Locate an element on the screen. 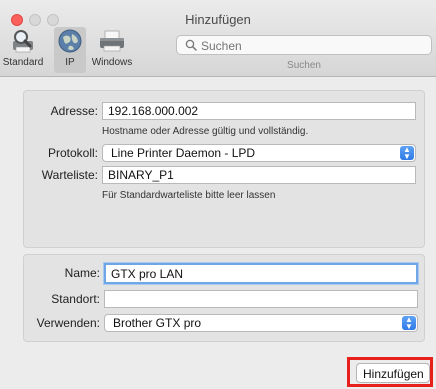 Image resolution: width=436 pixels, height=389 pixels. toolbar-ip-label: IP is located at coordinates (70, 62).